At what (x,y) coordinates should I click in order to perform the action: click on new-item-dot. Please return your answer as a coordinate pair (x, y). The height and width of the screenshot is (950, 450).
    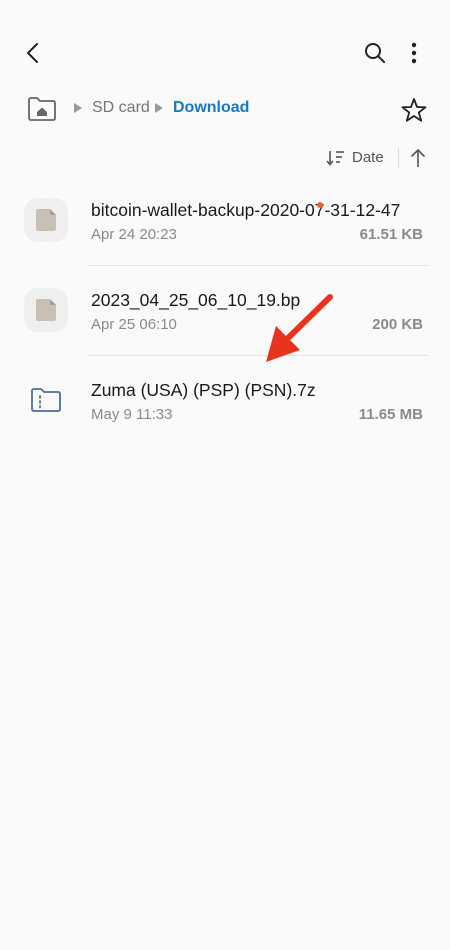
    Looking at the image, I should click on (320, 205).